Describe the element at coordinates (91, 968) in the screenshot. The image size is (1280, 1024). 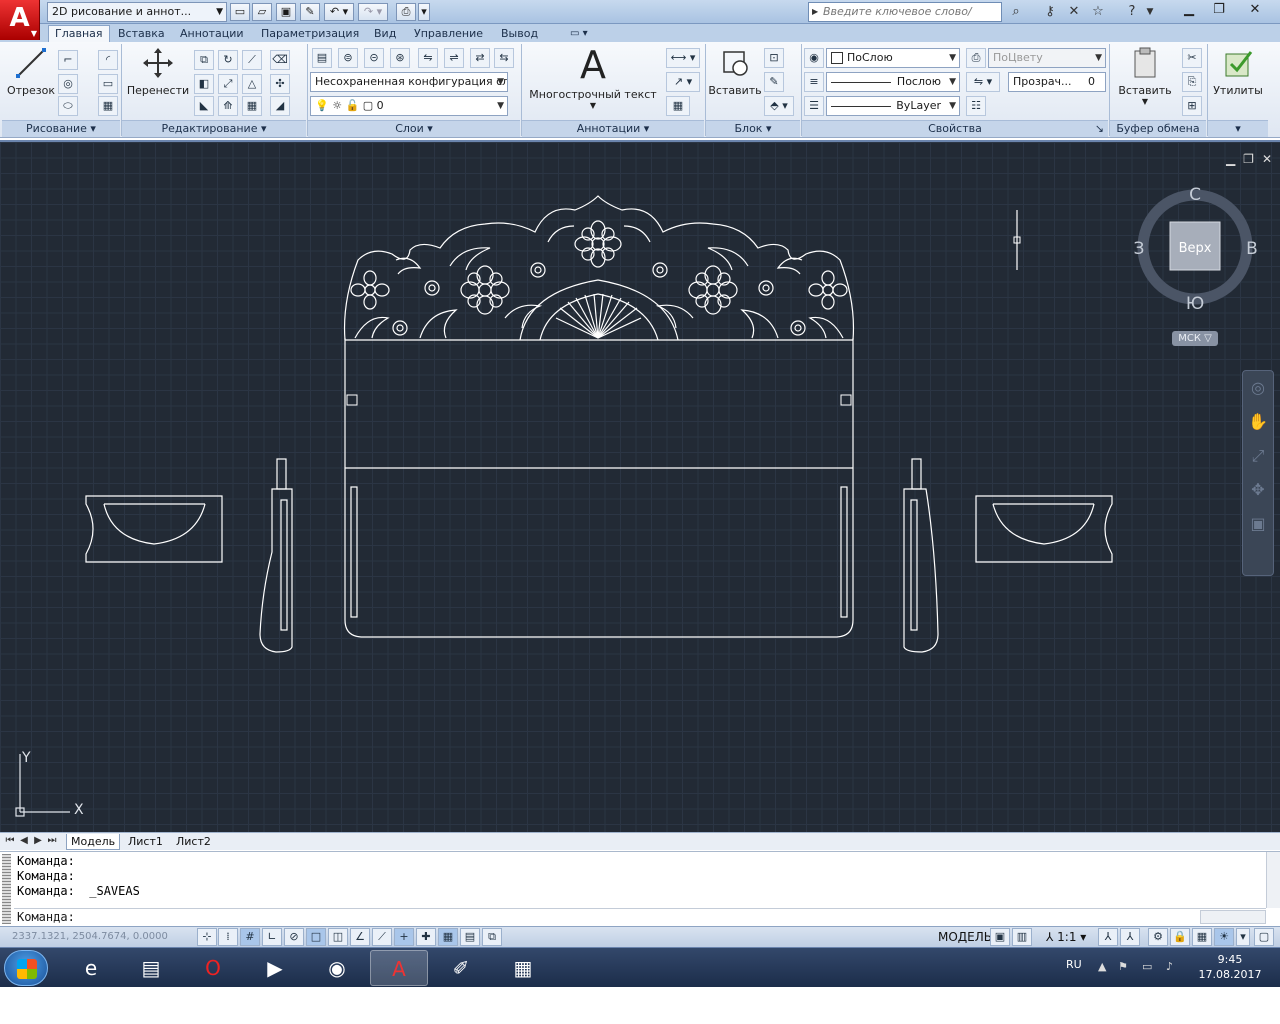
I see `internet-explorer-icon: e` at that location.